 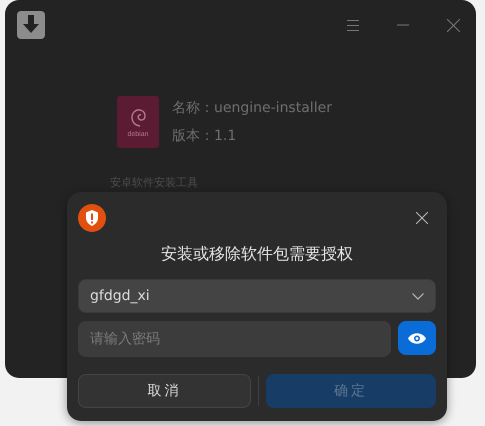 I want to click on eye-icon, so click(x=417, y=338).